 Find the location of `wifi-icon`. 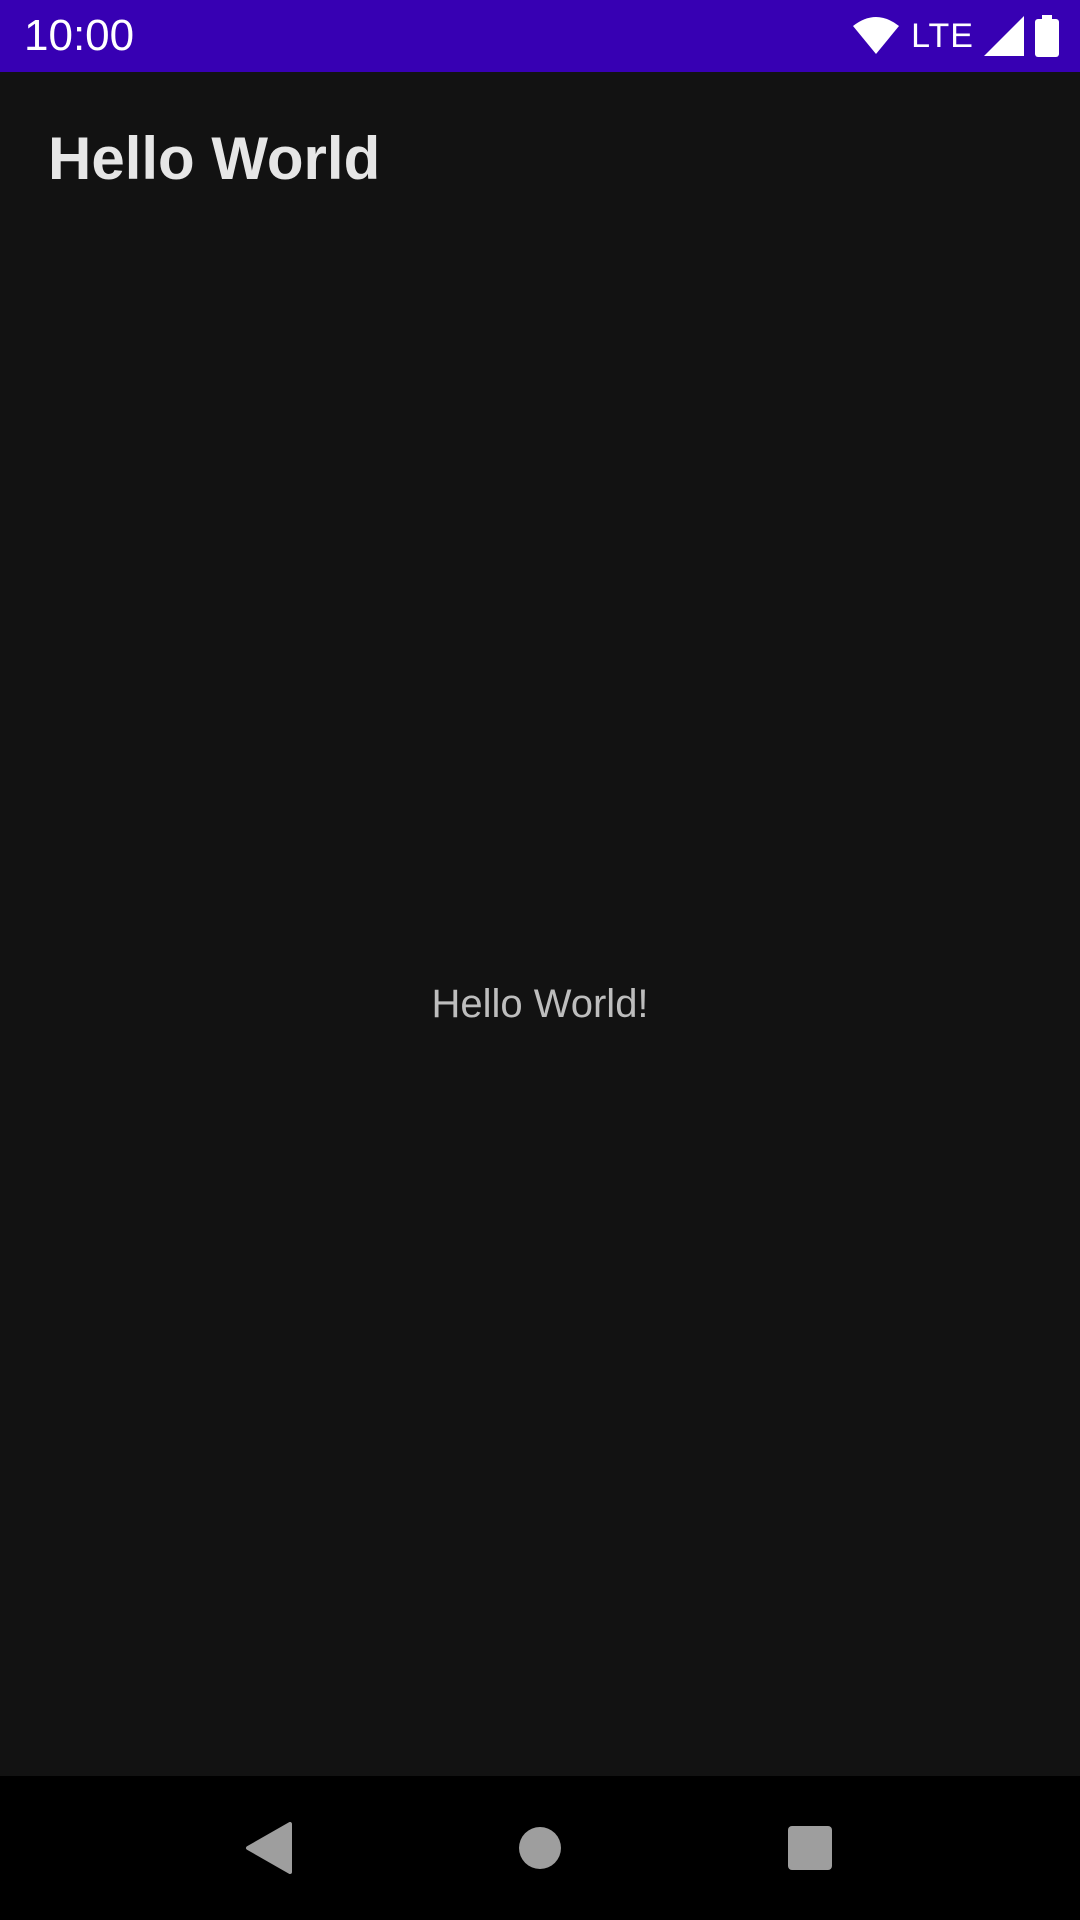

wifi-icon is located at coordinates (876, 36).